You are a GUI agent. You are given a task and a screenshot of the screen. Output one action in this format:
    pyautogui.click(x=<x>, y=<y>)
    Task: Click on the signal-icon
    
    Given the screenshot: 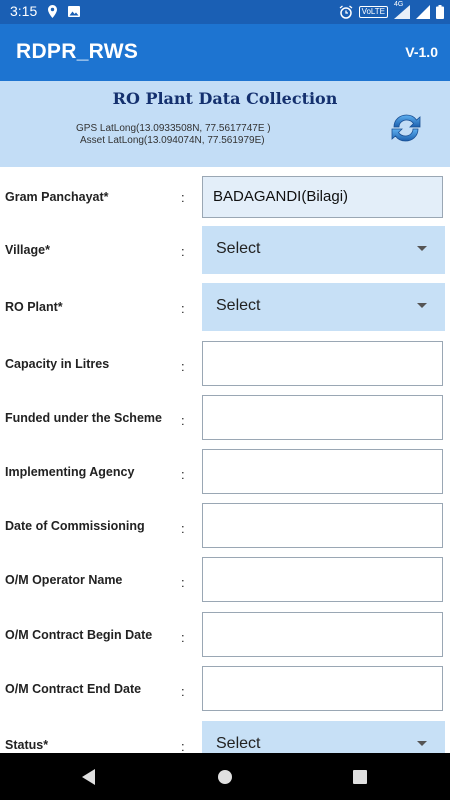 What is the action you would take?
    pyautogui.click(x=423, y=12)
    